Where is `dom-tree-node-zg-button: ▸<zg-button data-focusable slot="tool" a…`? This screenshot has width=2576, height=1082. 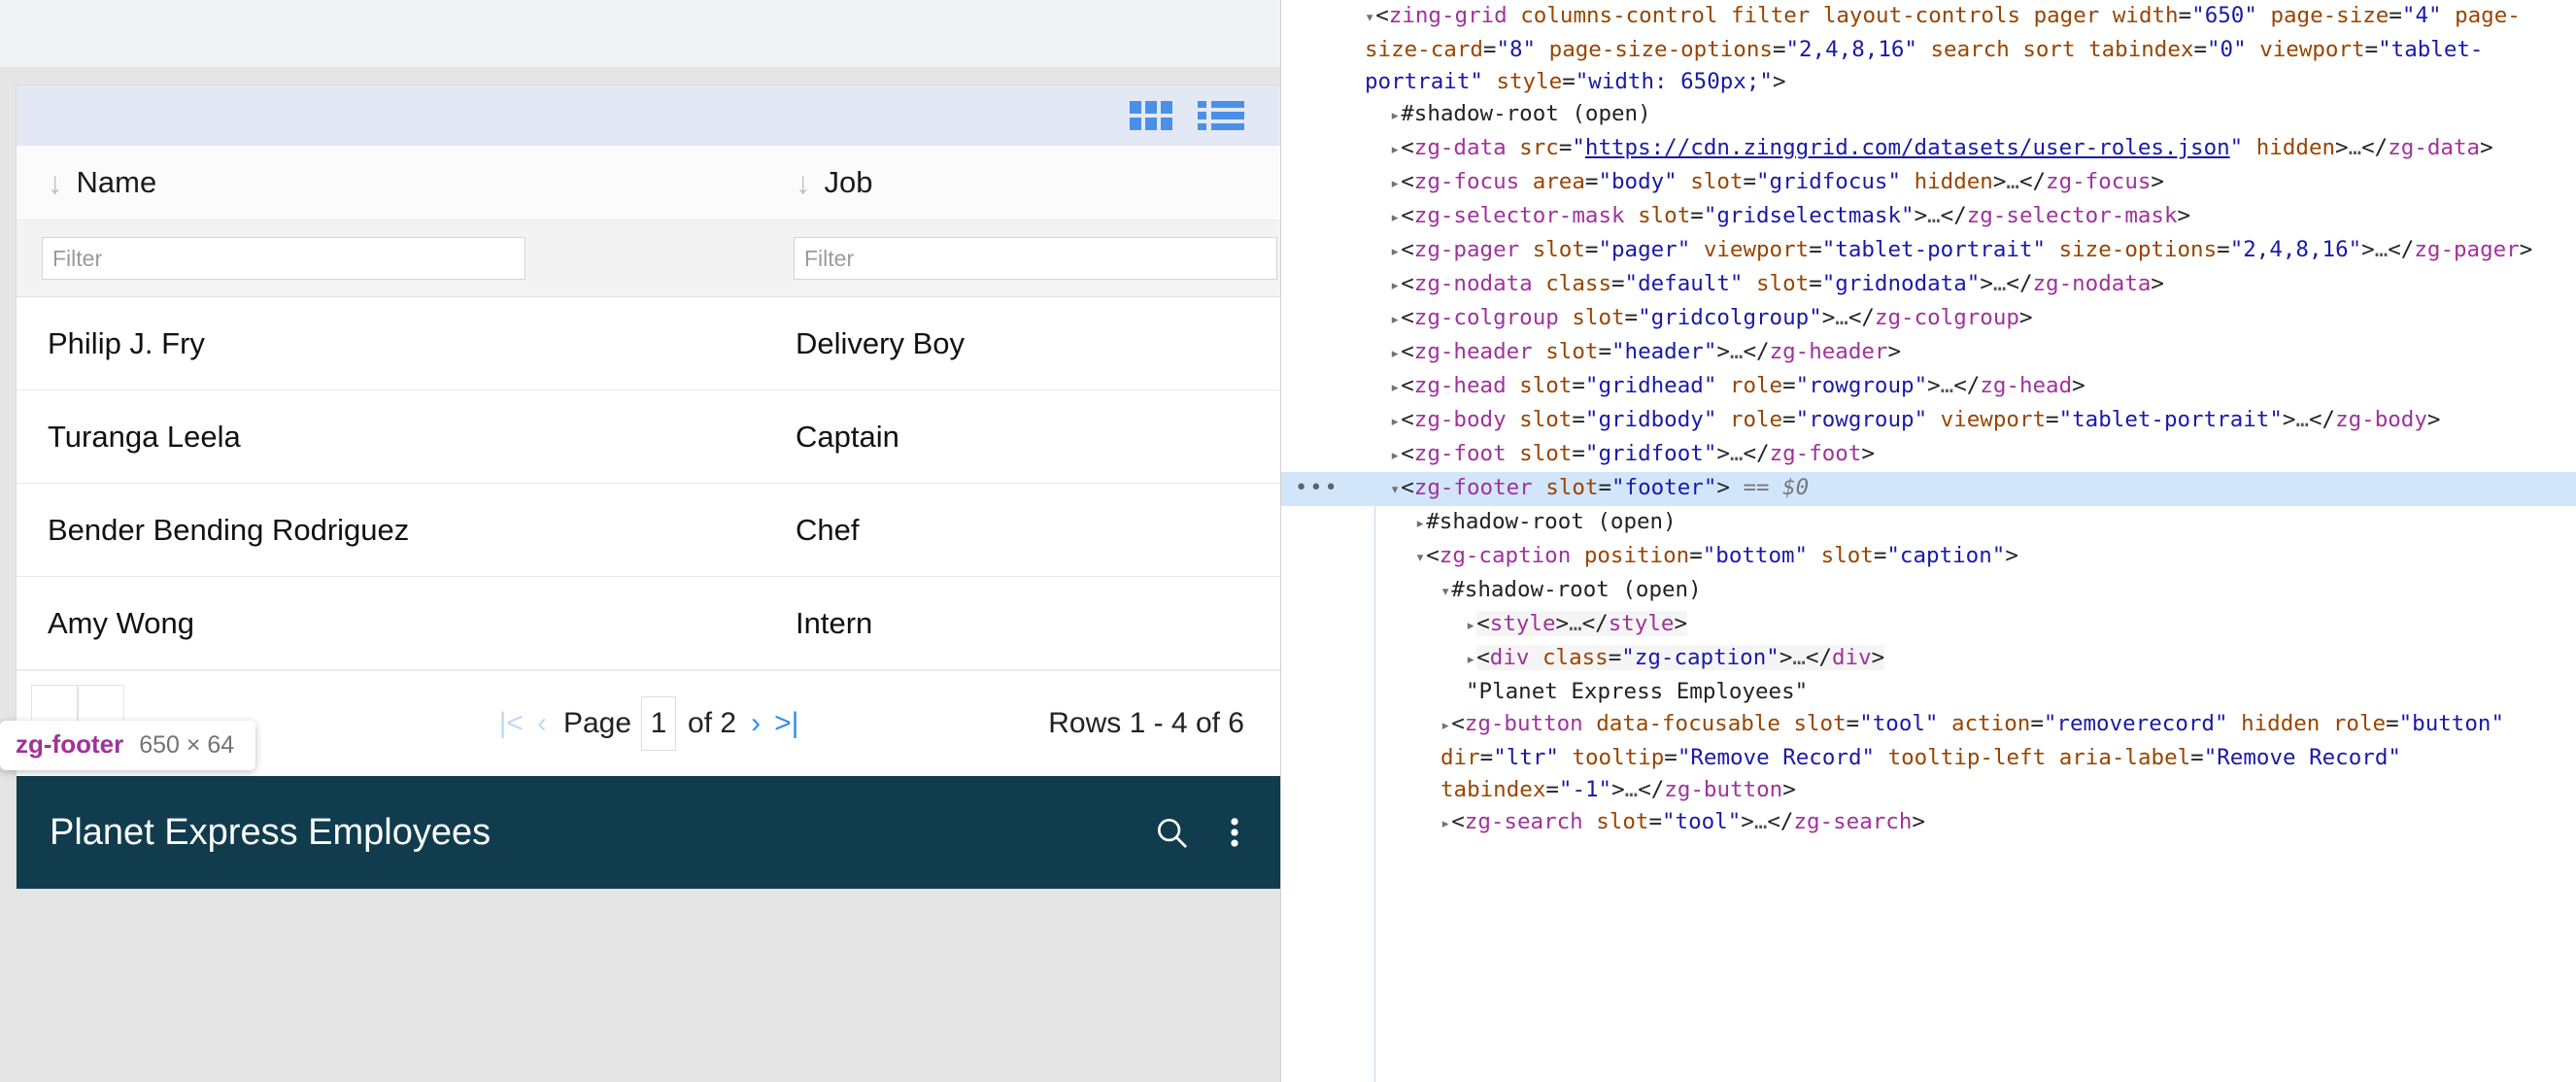 dom-tree-node-zg-button: ▸<zg-button data-focusable slot="tool" a… is located at coordinates (1928, 757).